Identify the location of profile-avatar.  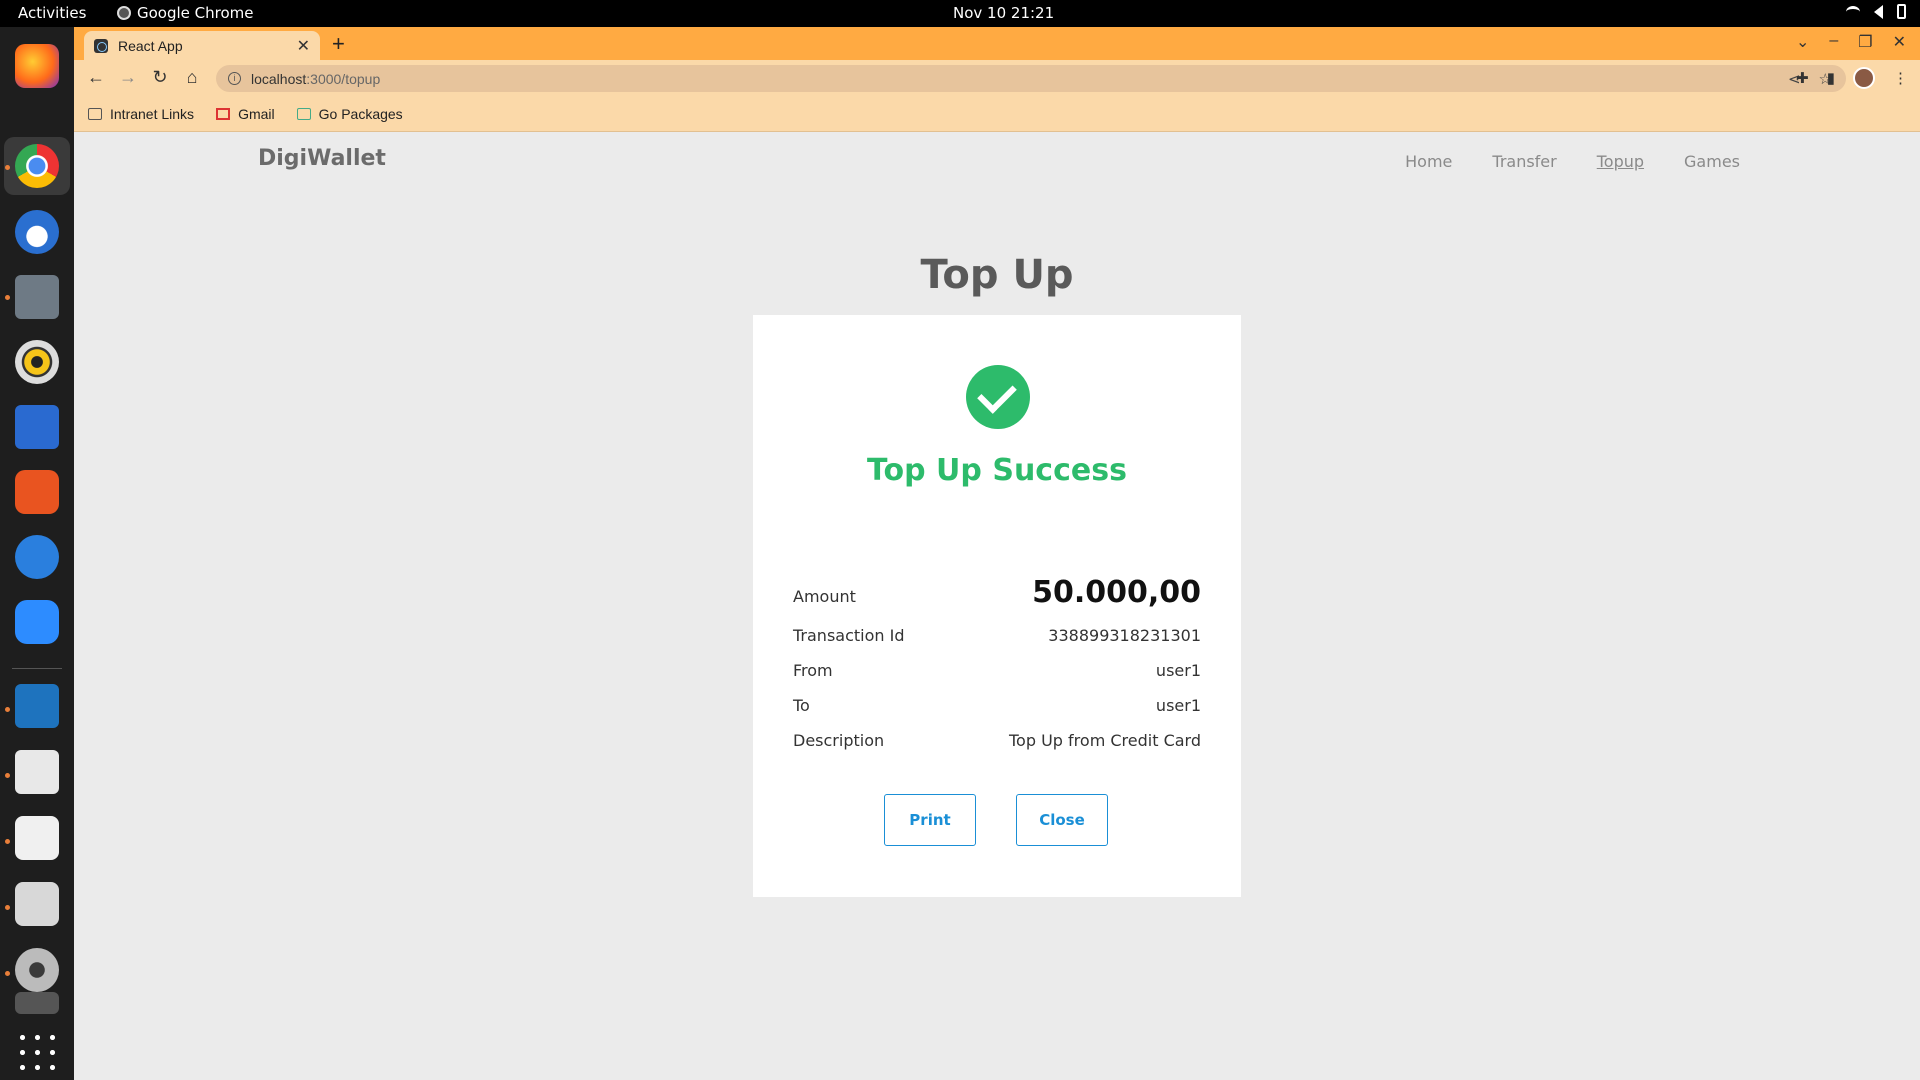
(1864, 78).